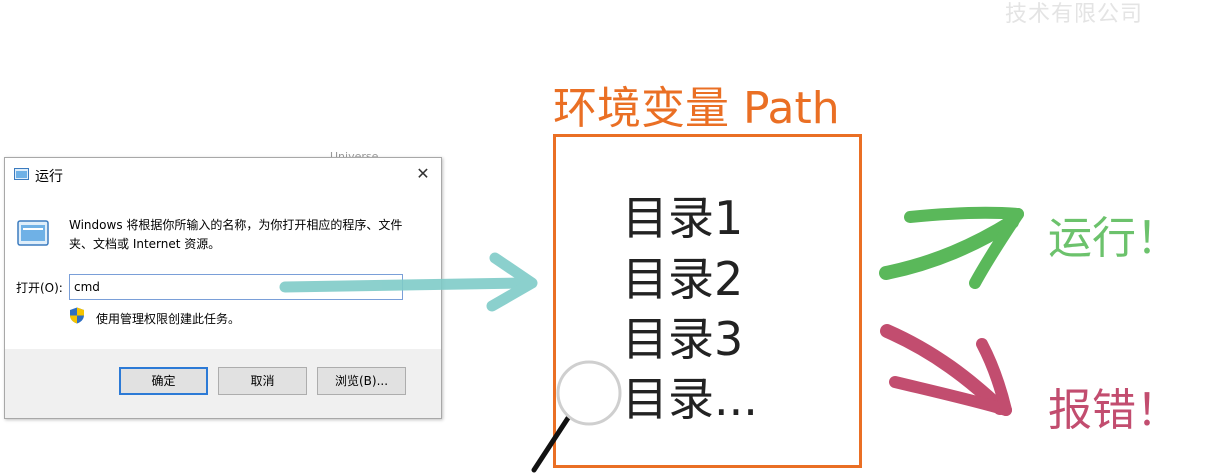 This screenshot has width=1223, height=473. I want to click on success-arrow-icon, so click(951, 247).